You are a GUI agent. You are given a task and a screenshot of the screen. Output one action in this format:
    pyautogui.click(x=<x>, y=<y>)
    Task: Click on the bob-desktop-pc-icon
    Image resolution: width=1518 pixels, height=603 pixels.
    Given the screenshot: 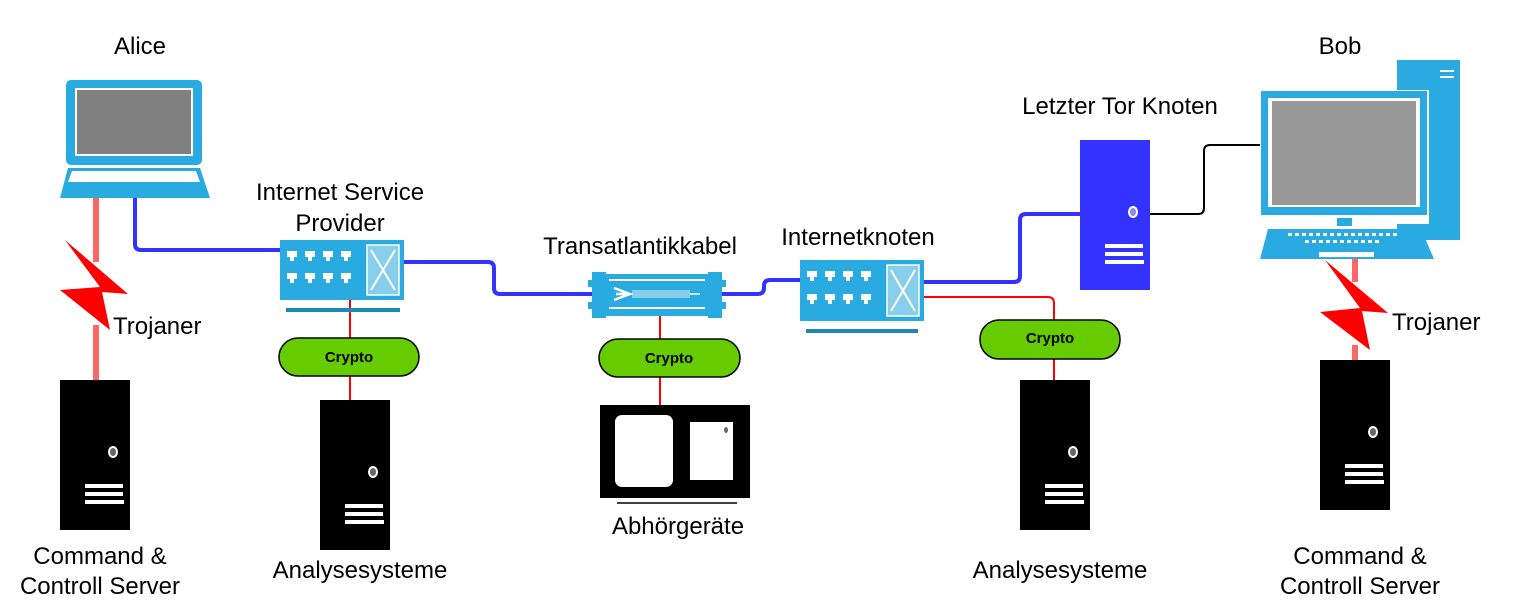 What is the action you would take?
    pyautogui.click(x=1360, y=159)
    